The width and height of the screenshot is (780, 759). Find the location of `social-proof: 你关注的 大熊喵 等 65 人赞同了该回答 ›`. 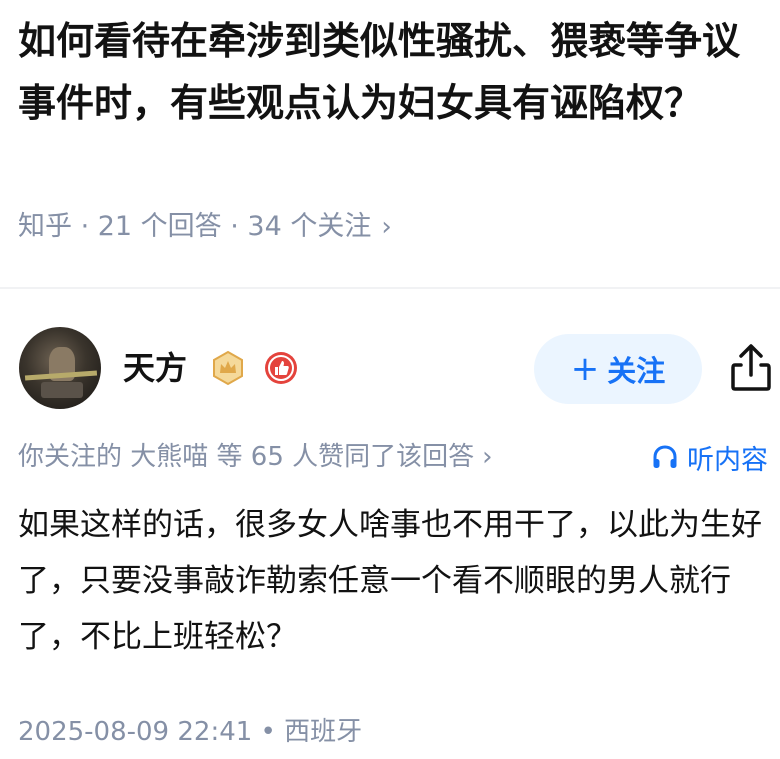

social-proof: 你关注的 大熊喵 等 65 人赞同了该回答 › is located at coordinates (255, 457).